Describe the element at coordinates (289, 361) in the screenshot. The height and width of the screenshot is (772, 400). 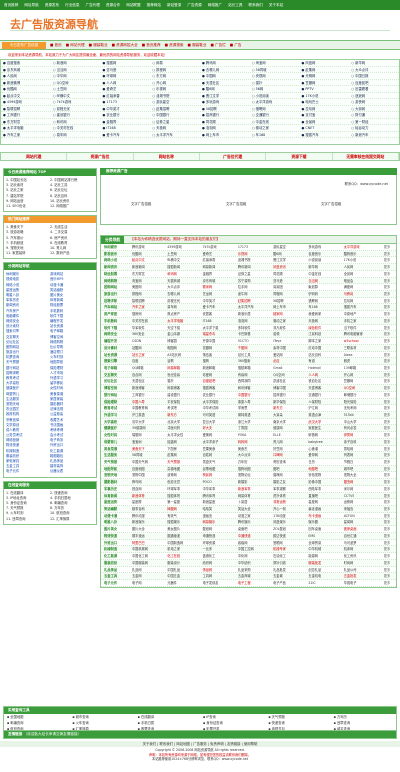
I see `category-site-link: 必应` at that location.